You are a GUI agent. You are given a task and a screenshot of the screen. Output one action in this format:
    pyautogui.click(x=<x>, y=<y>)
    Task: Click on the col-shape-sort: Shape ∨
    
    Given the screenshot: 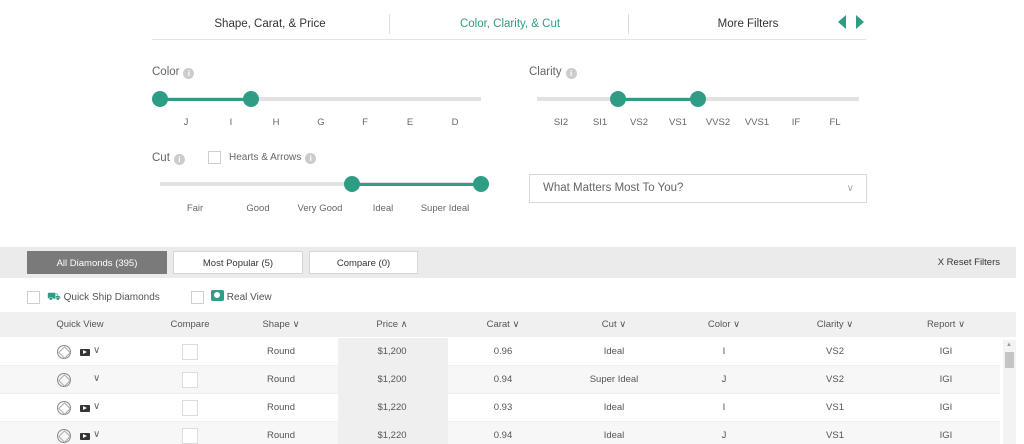 What is the action you would take?
    pyautogui.click(x=281, y=324)
    